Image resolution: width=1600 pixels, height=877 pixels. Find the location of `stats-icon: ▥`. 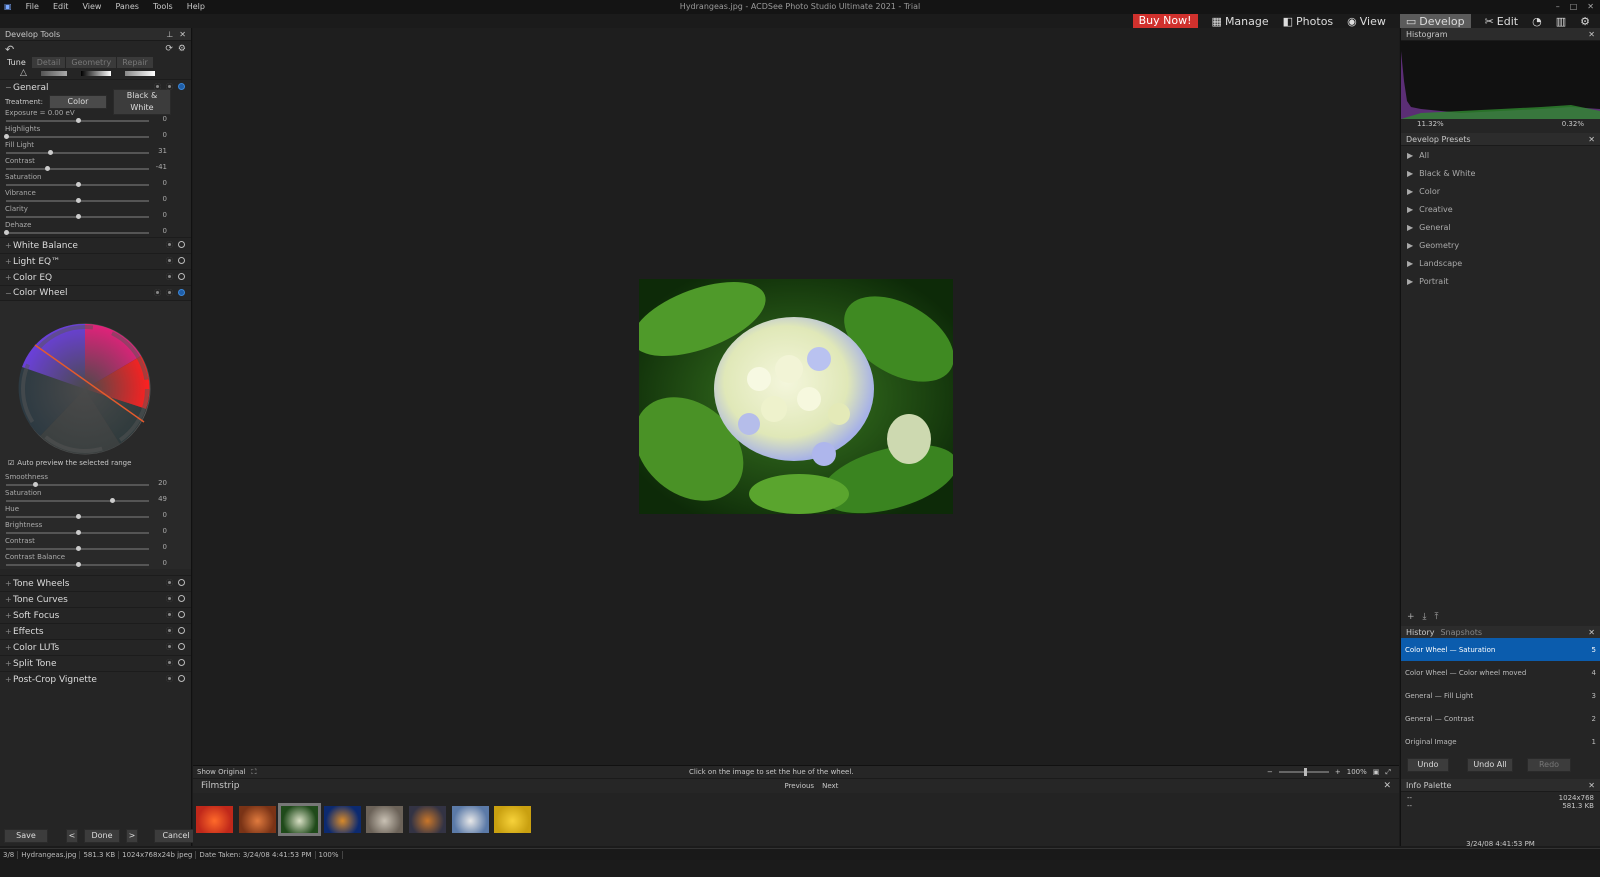

stats-icon: ▥ is located at coordinates (1561, 21).